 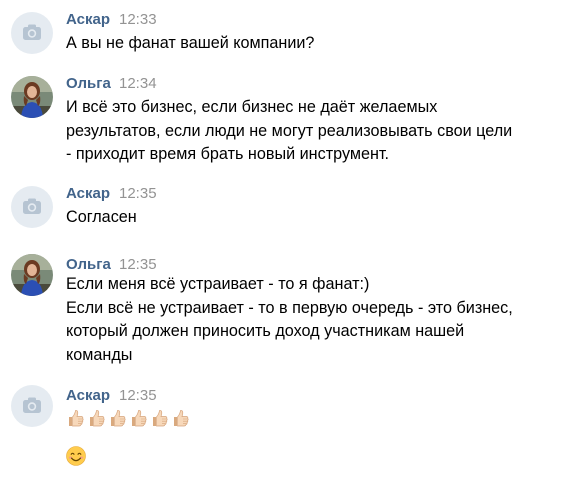 I want to click on message-line: команды, so click(x=99, y=354).